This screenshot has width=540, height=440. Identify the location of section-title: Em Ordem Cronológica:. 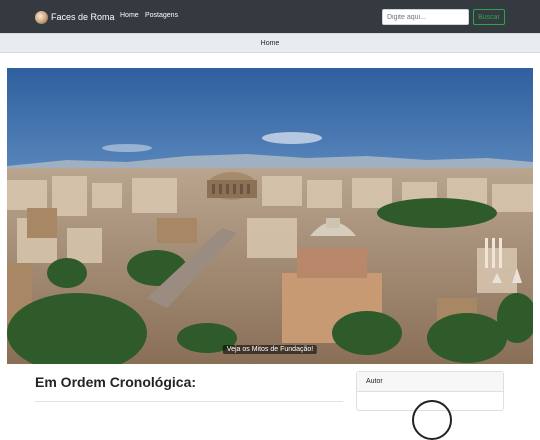
(116, 382).